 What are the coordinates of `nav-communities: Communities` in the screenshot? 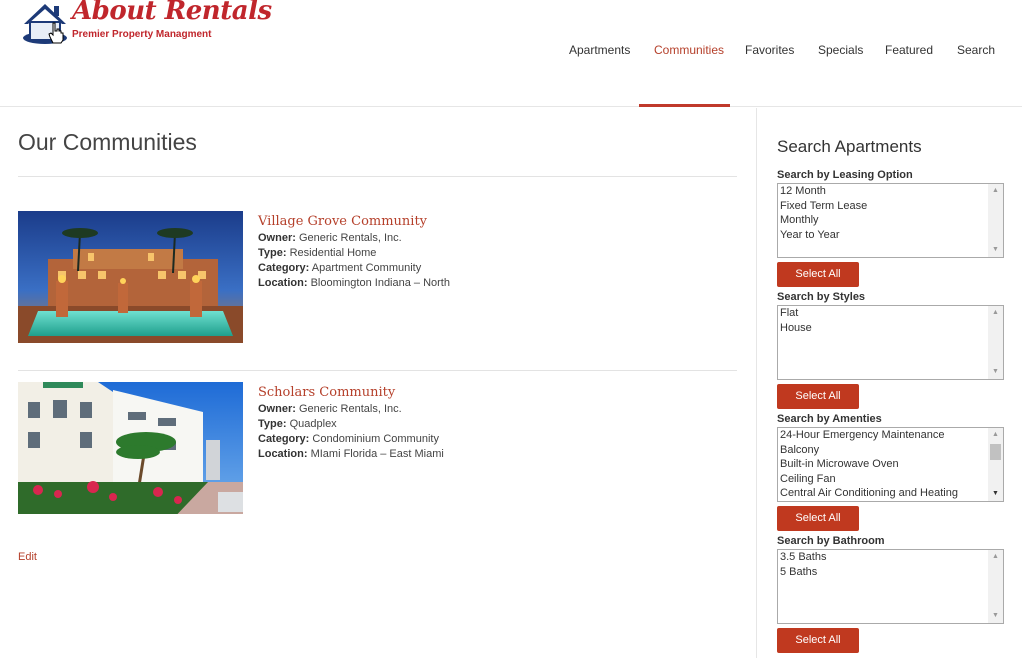 It's located at (689, 50).